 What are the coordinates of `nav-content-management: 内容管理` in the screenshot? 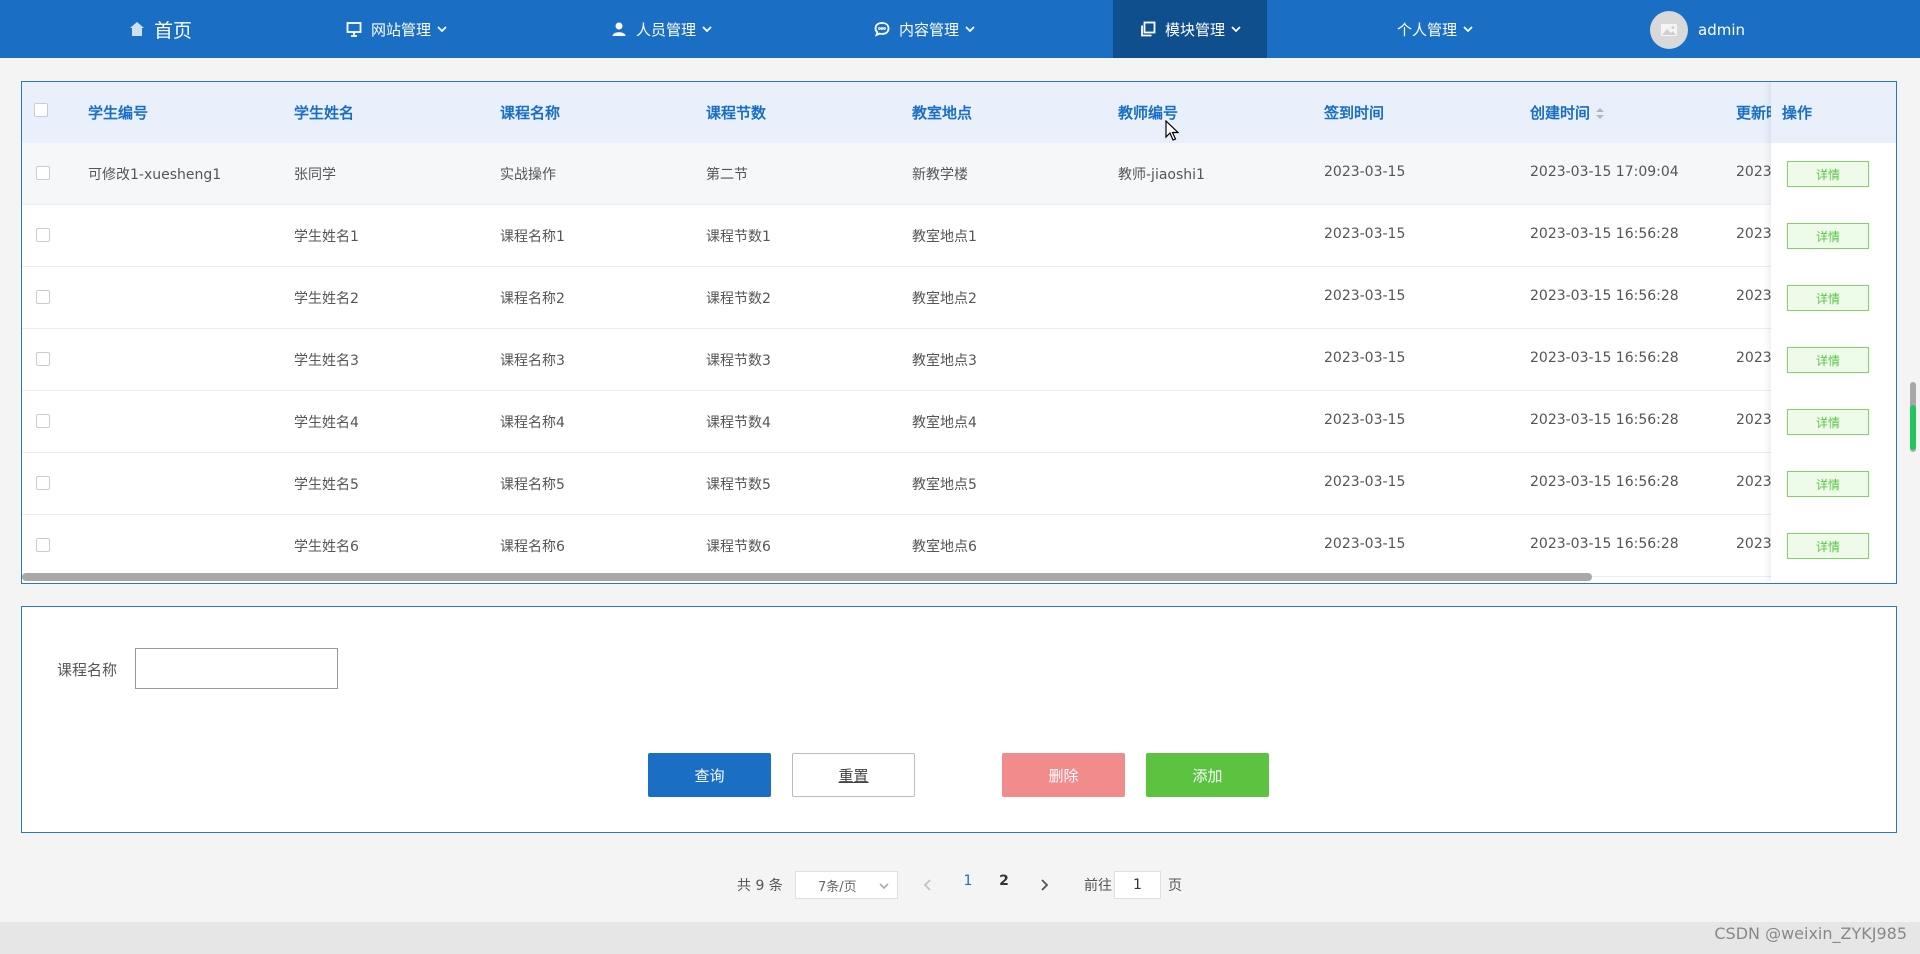 It's located at (924, 29).